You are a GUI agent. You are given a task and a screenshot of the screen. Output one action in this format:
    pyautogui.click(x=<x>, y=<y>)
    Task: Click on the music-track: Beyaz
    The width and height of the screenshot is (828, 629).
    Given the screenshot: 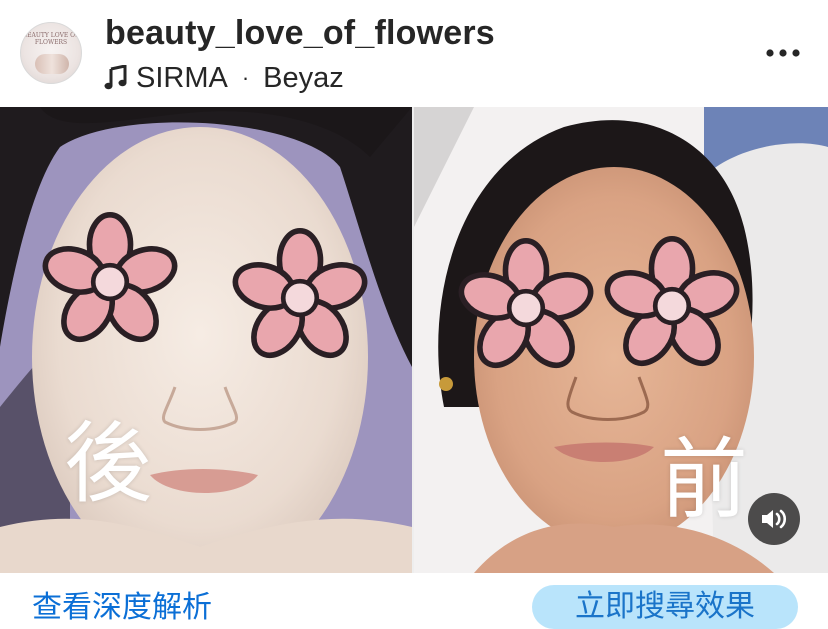 What is the action you would take?
    pyautogui.click(x=303, y=77)
    